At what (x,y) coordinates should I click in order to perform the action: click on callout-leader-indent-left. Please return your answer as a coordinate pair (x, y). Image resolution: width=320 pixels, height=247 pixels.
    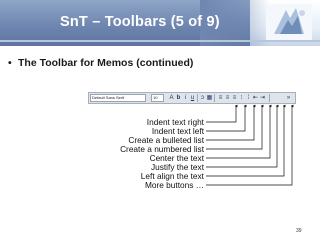
    Looking at the image, I should click on (226, 118).